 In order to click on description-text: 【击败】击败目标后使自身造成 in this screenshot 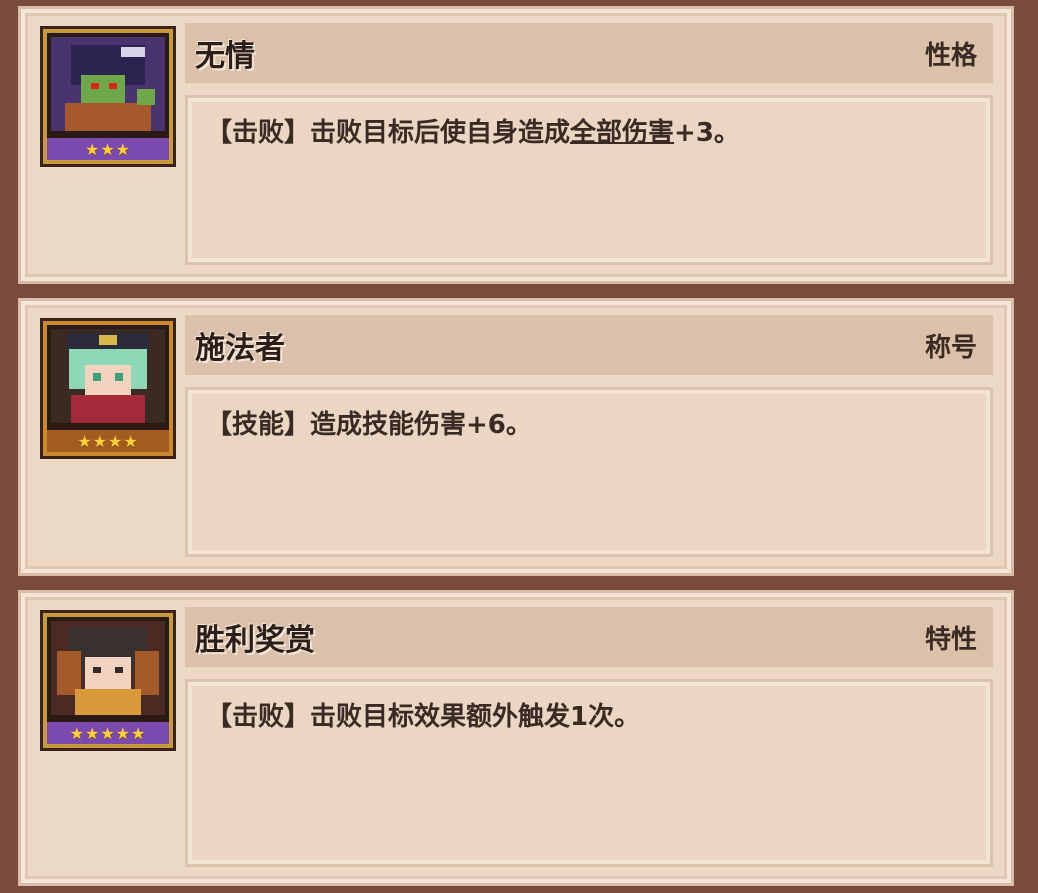, I will do `click(388, 133)`.